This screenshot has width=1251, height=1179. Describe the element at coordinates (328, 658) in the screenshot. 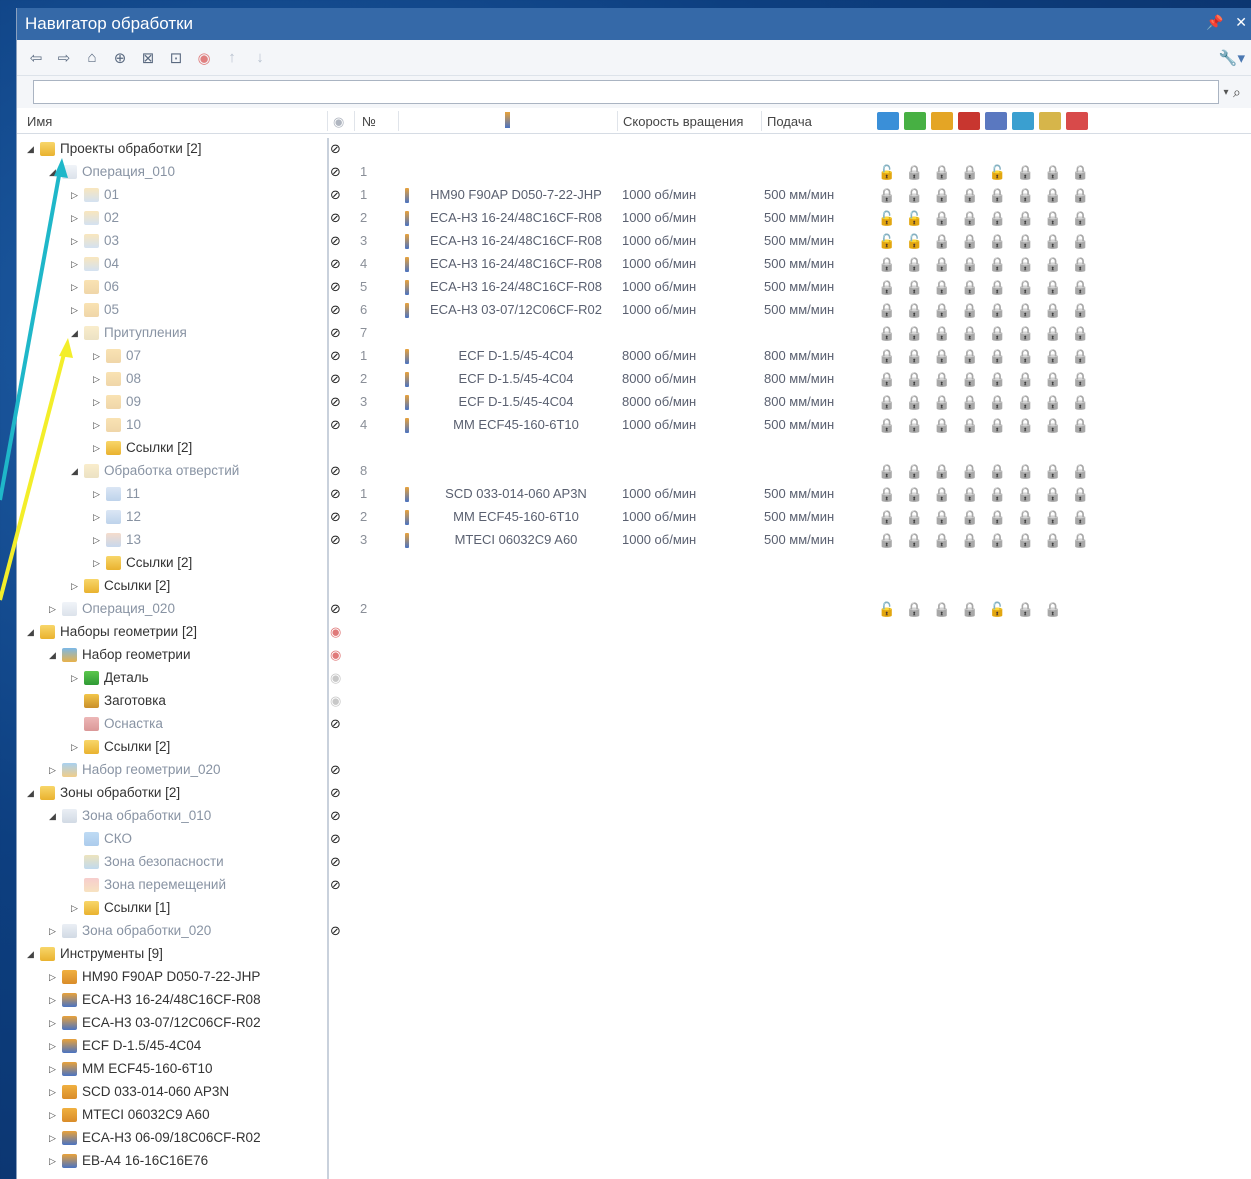

I see `pane-splitter` at that location.